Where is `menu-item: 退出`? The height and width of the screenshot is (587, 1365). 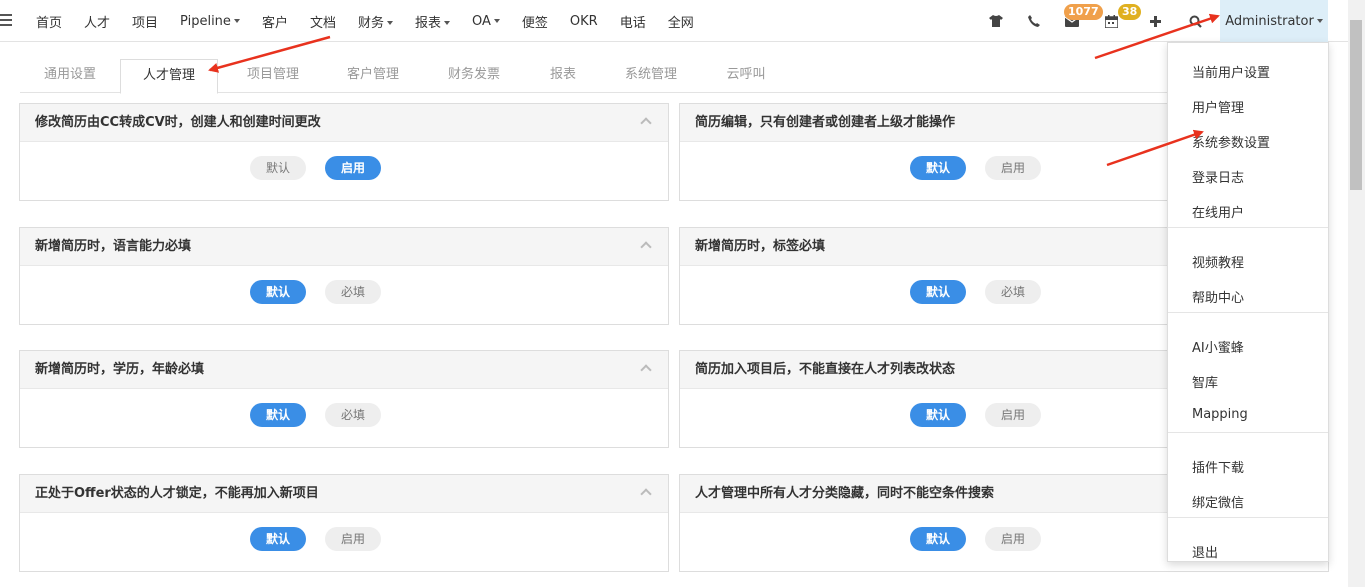 menu-item: 退出 is located at coordinates (1205, 551).